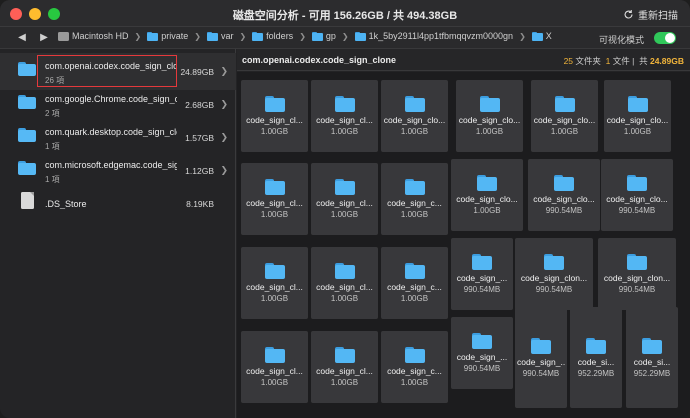 This screenshot has height=418, width=690. I want to click on list-item-count: 1 項, so click(52, 146).